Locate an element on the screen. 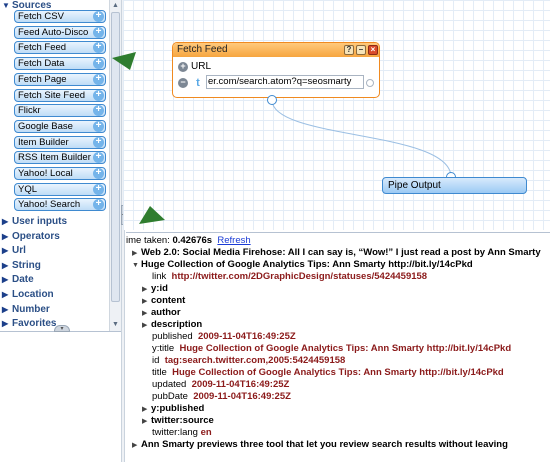  module-button: Fetch CSV + is located at coordinates (60, 16).